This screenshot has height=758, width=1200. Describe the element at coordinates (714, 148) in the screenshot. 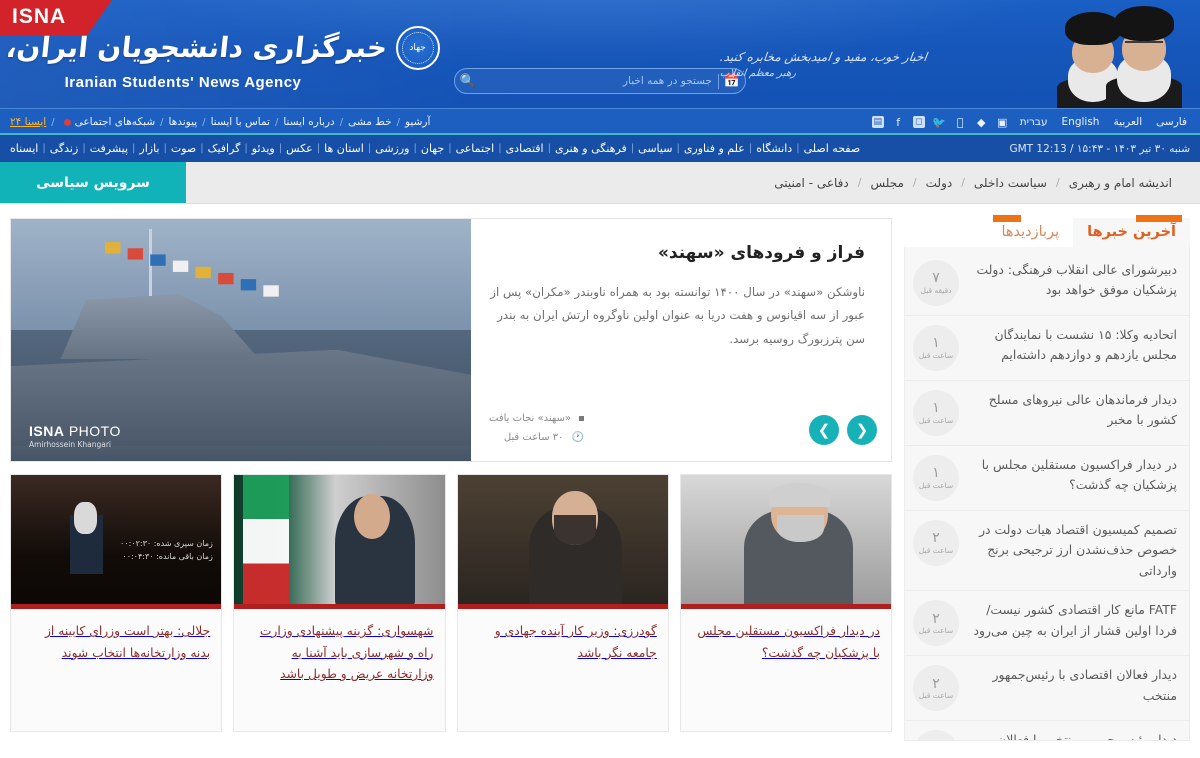

I see `menu-item-science: علم و فناوری` at that location.